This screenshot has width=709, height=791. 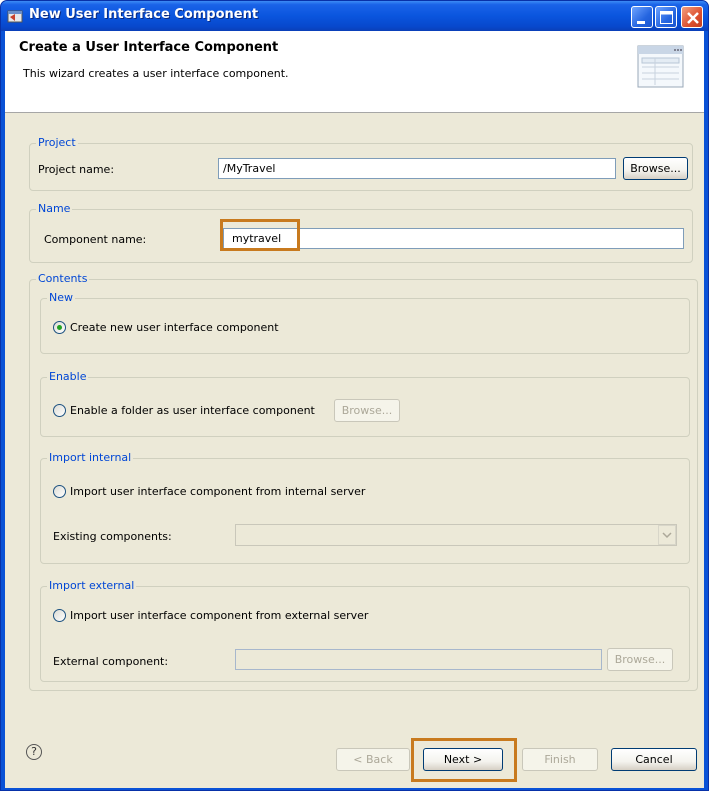 What do you see at coordinates (61, 298) in the screenshot?
I see `new-legend: New` at bounding box center [61, 298].